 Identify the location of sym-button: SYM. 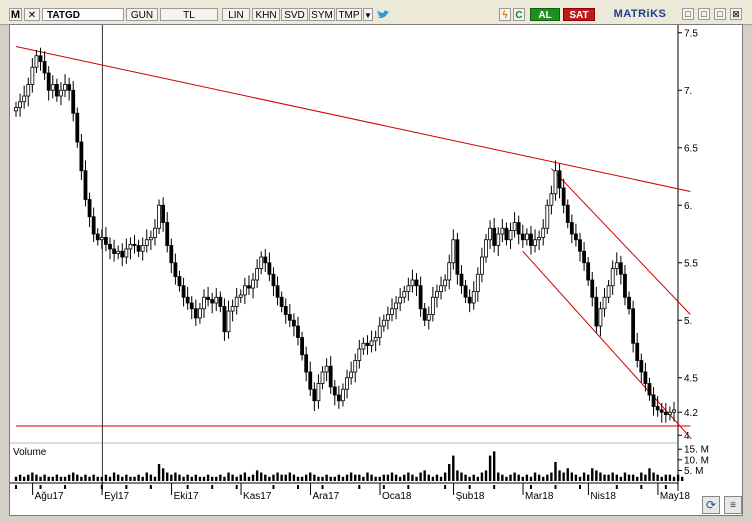
(322, 14).